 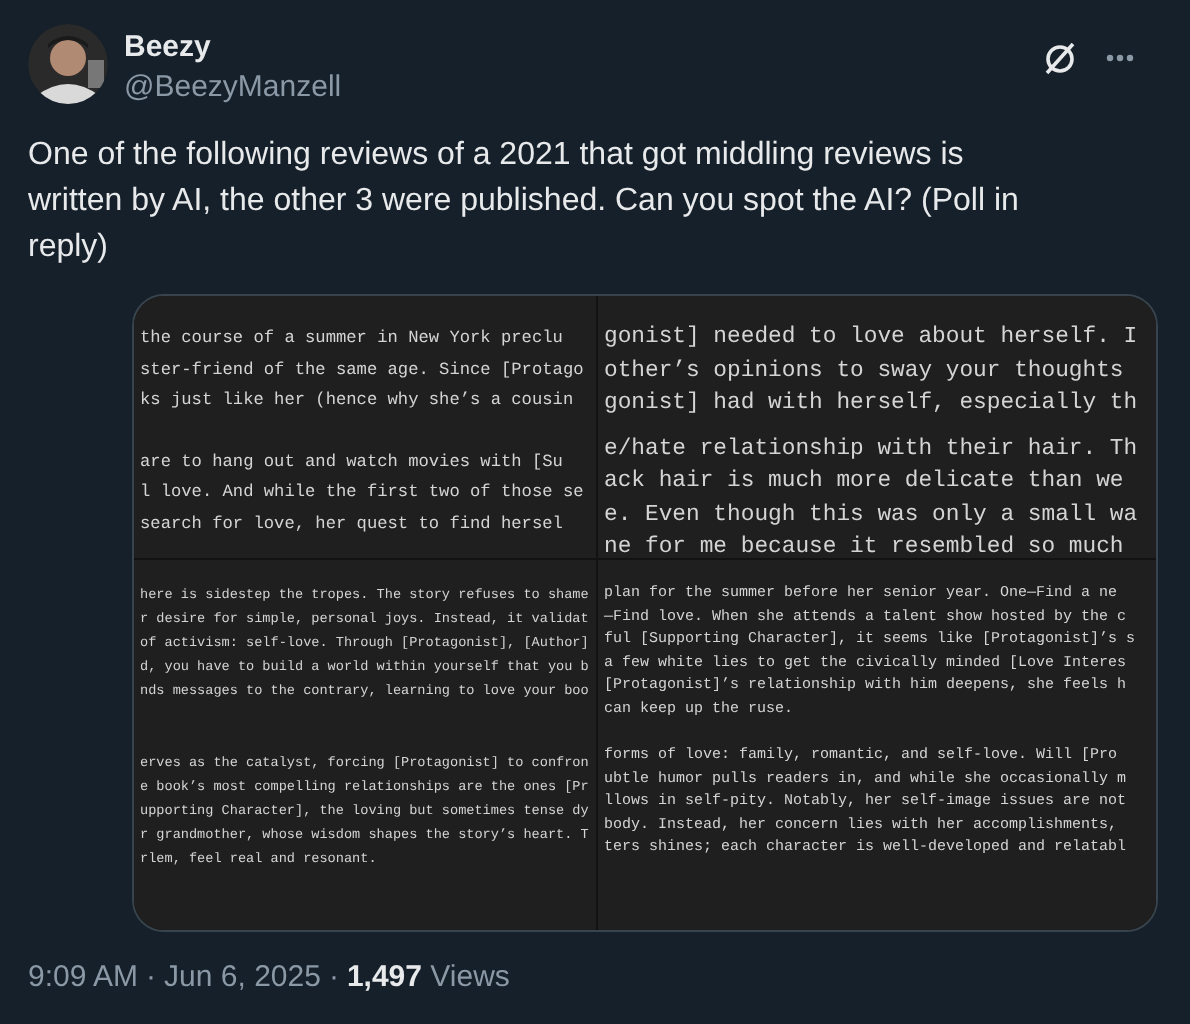 What do you see at coordinates (864, 482) in the screenshot?
I see `review-text-line: ack hair is much more delicate than we` at bounding box center [864, 482].